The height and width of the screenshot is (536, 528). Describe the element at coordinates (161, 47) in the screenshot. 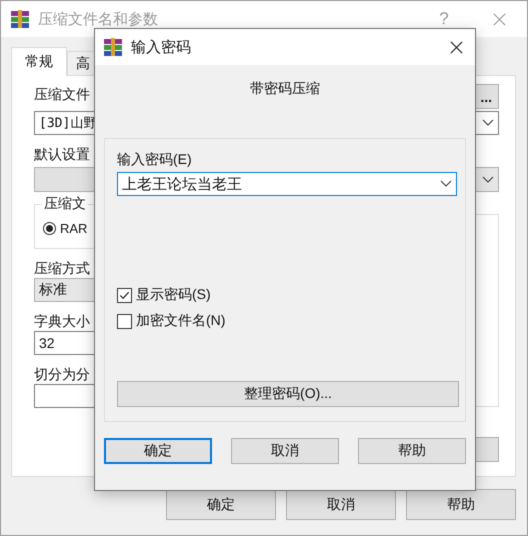

I see `dialog-title: 输入密码` at that location.